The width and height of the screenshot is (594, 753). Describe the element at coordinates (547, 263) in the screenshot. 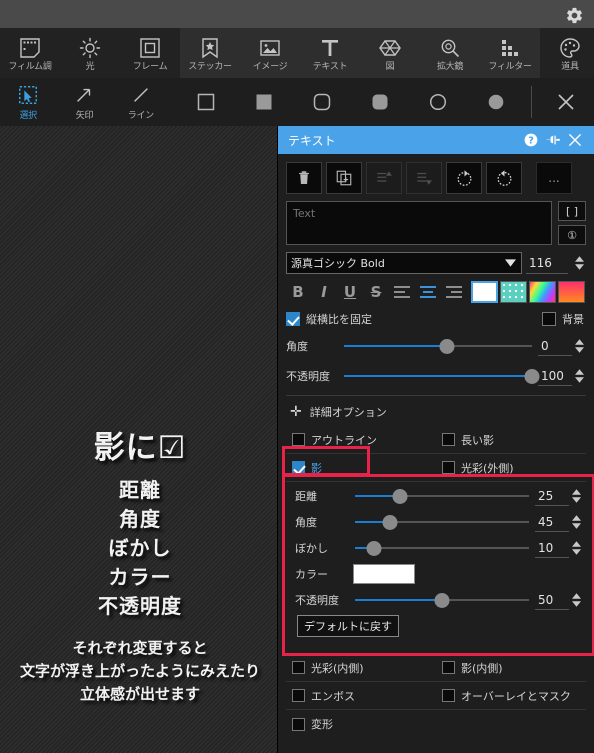

I see `font-size-input: 116` at that location.